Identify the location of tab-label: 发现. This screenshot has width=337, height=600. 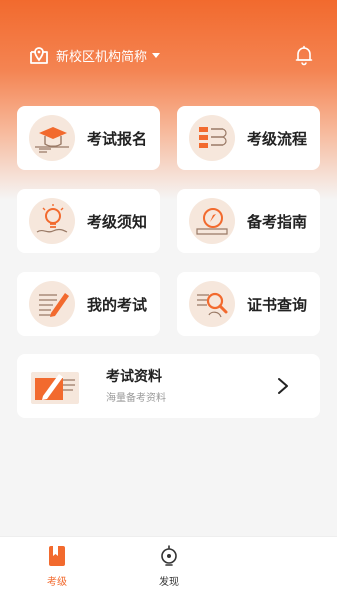
(169, 582).